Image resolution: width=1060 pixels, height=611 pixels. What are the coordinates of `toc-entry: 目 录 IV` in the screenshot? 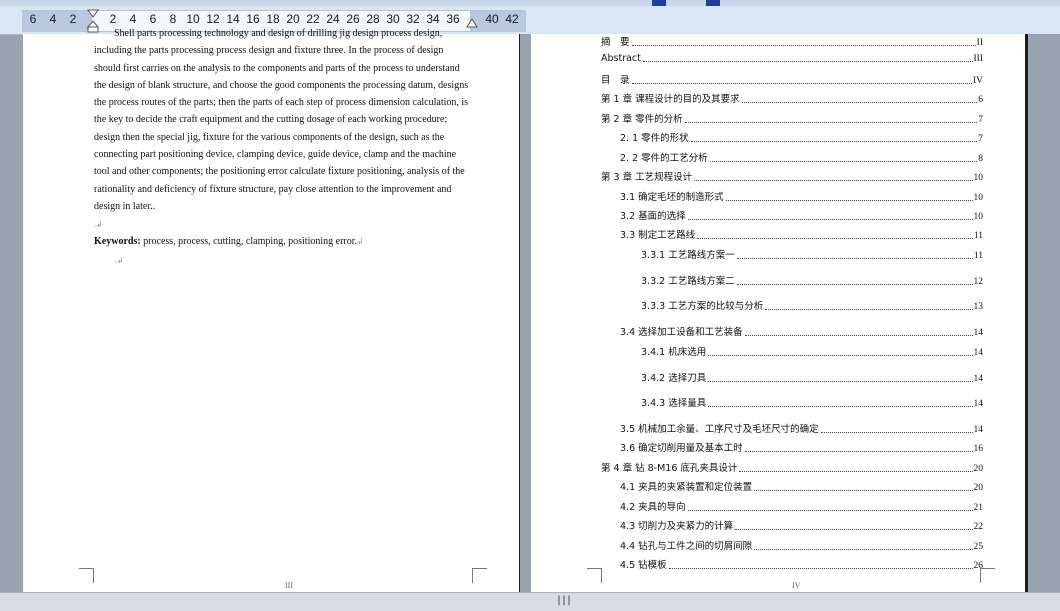 It's located at (792, 79).